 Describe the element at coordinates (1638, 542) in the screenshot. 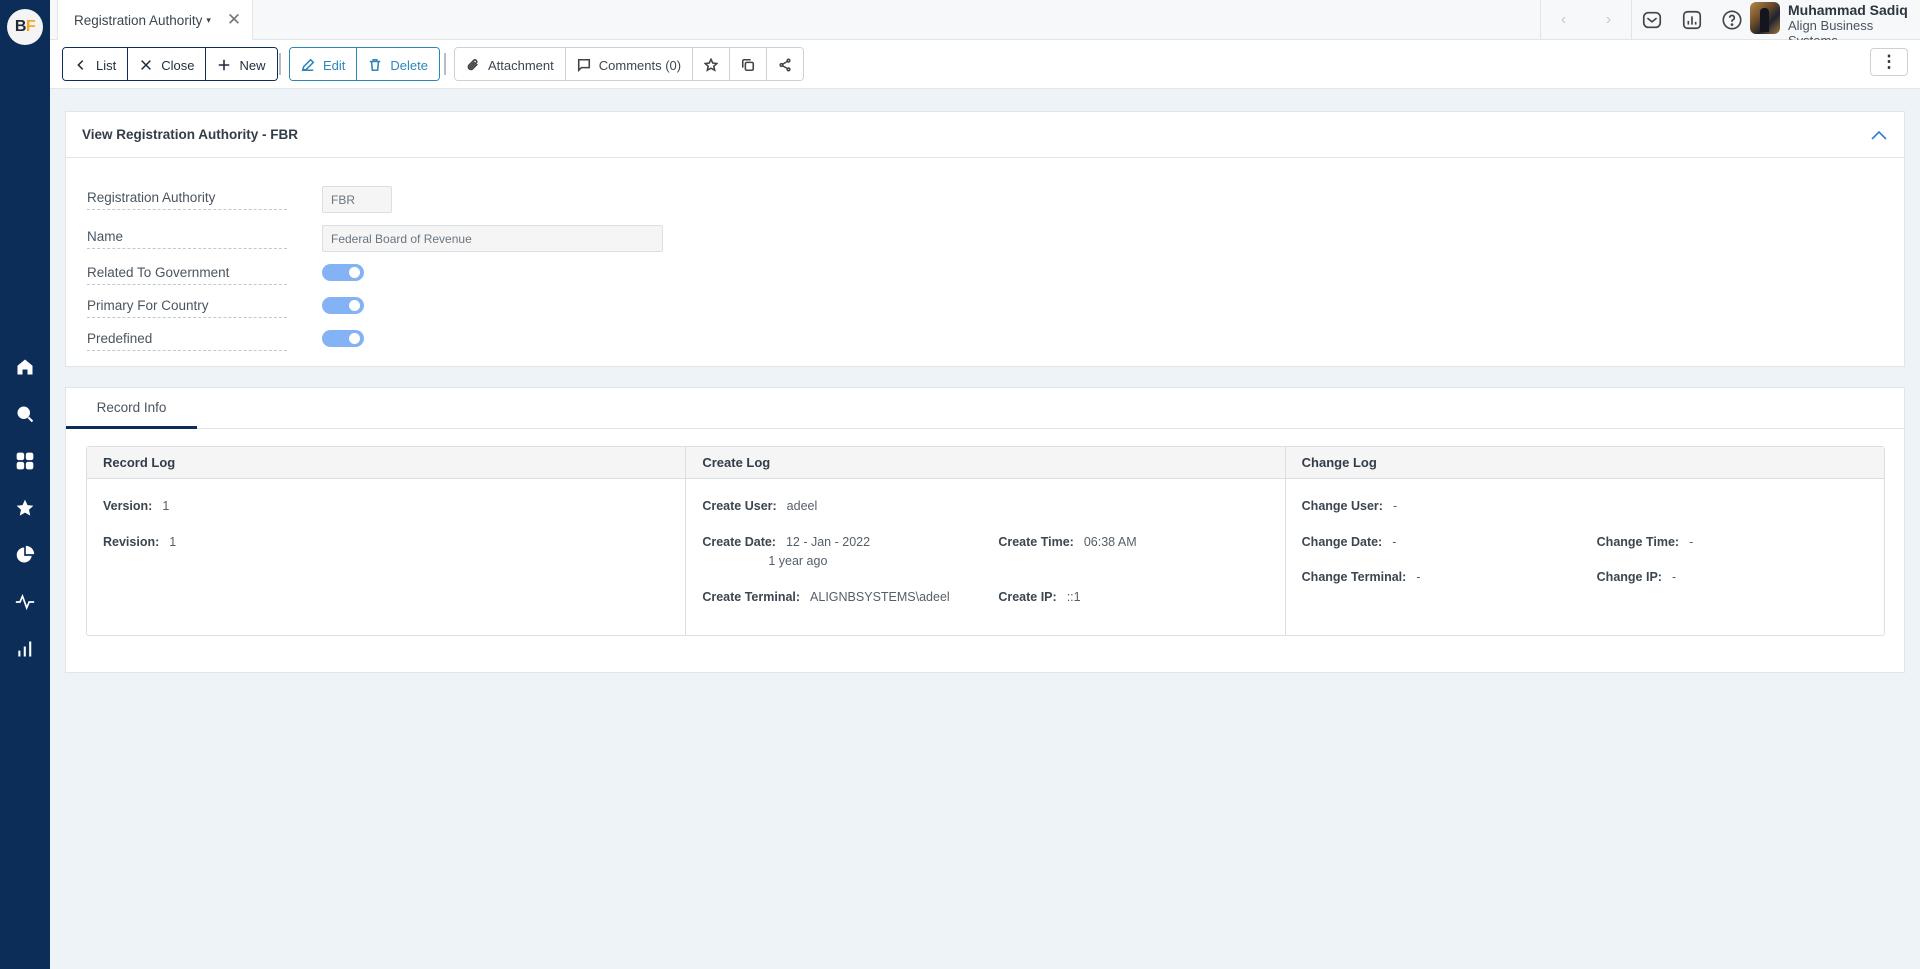

I see `change-time-label: Change Time:` at that location.